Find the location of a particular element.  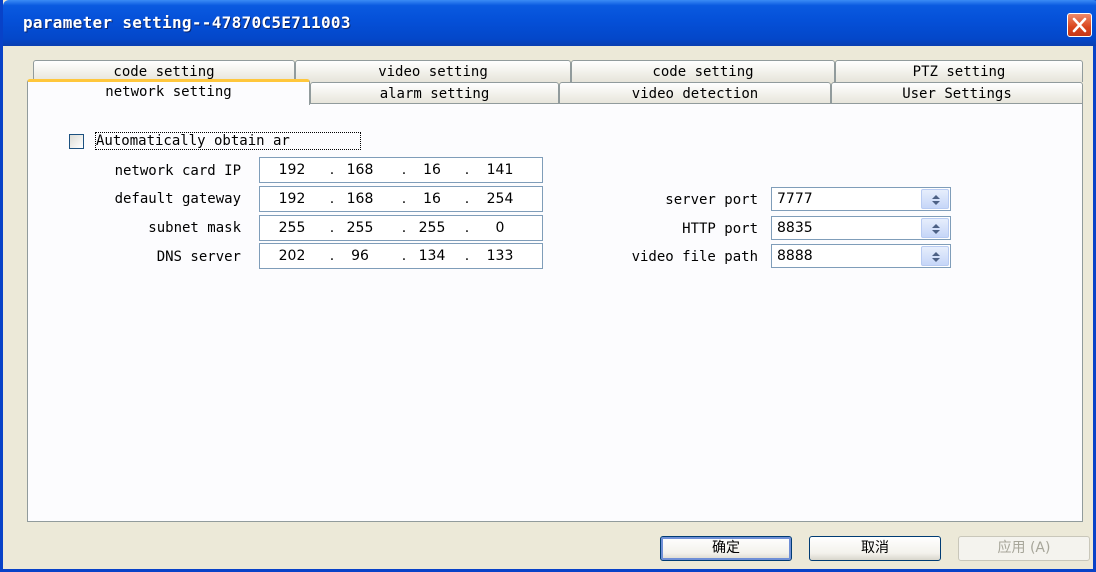

tab-label: video detection is located at coordinates (695, 94).